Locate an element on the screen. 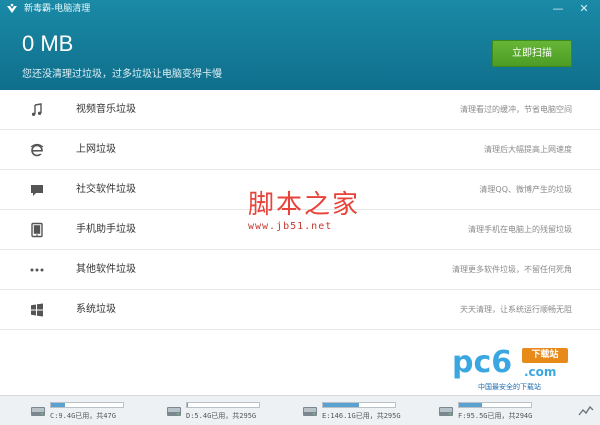  ie-browser-icon is located at coordinates (37, 150).